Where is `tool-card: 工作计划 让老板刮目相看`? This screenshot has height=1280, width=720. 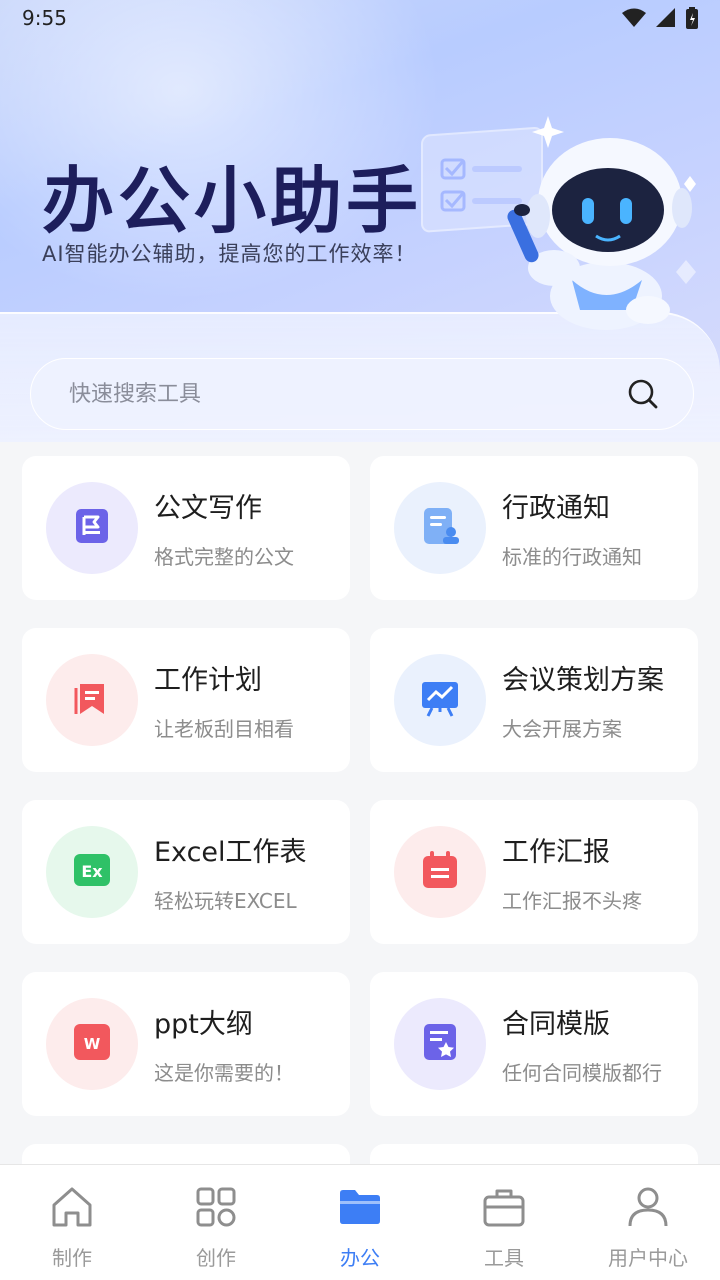 tool-card: 工作计划 让老板刮目相看 is located at coordinates (186, 700).